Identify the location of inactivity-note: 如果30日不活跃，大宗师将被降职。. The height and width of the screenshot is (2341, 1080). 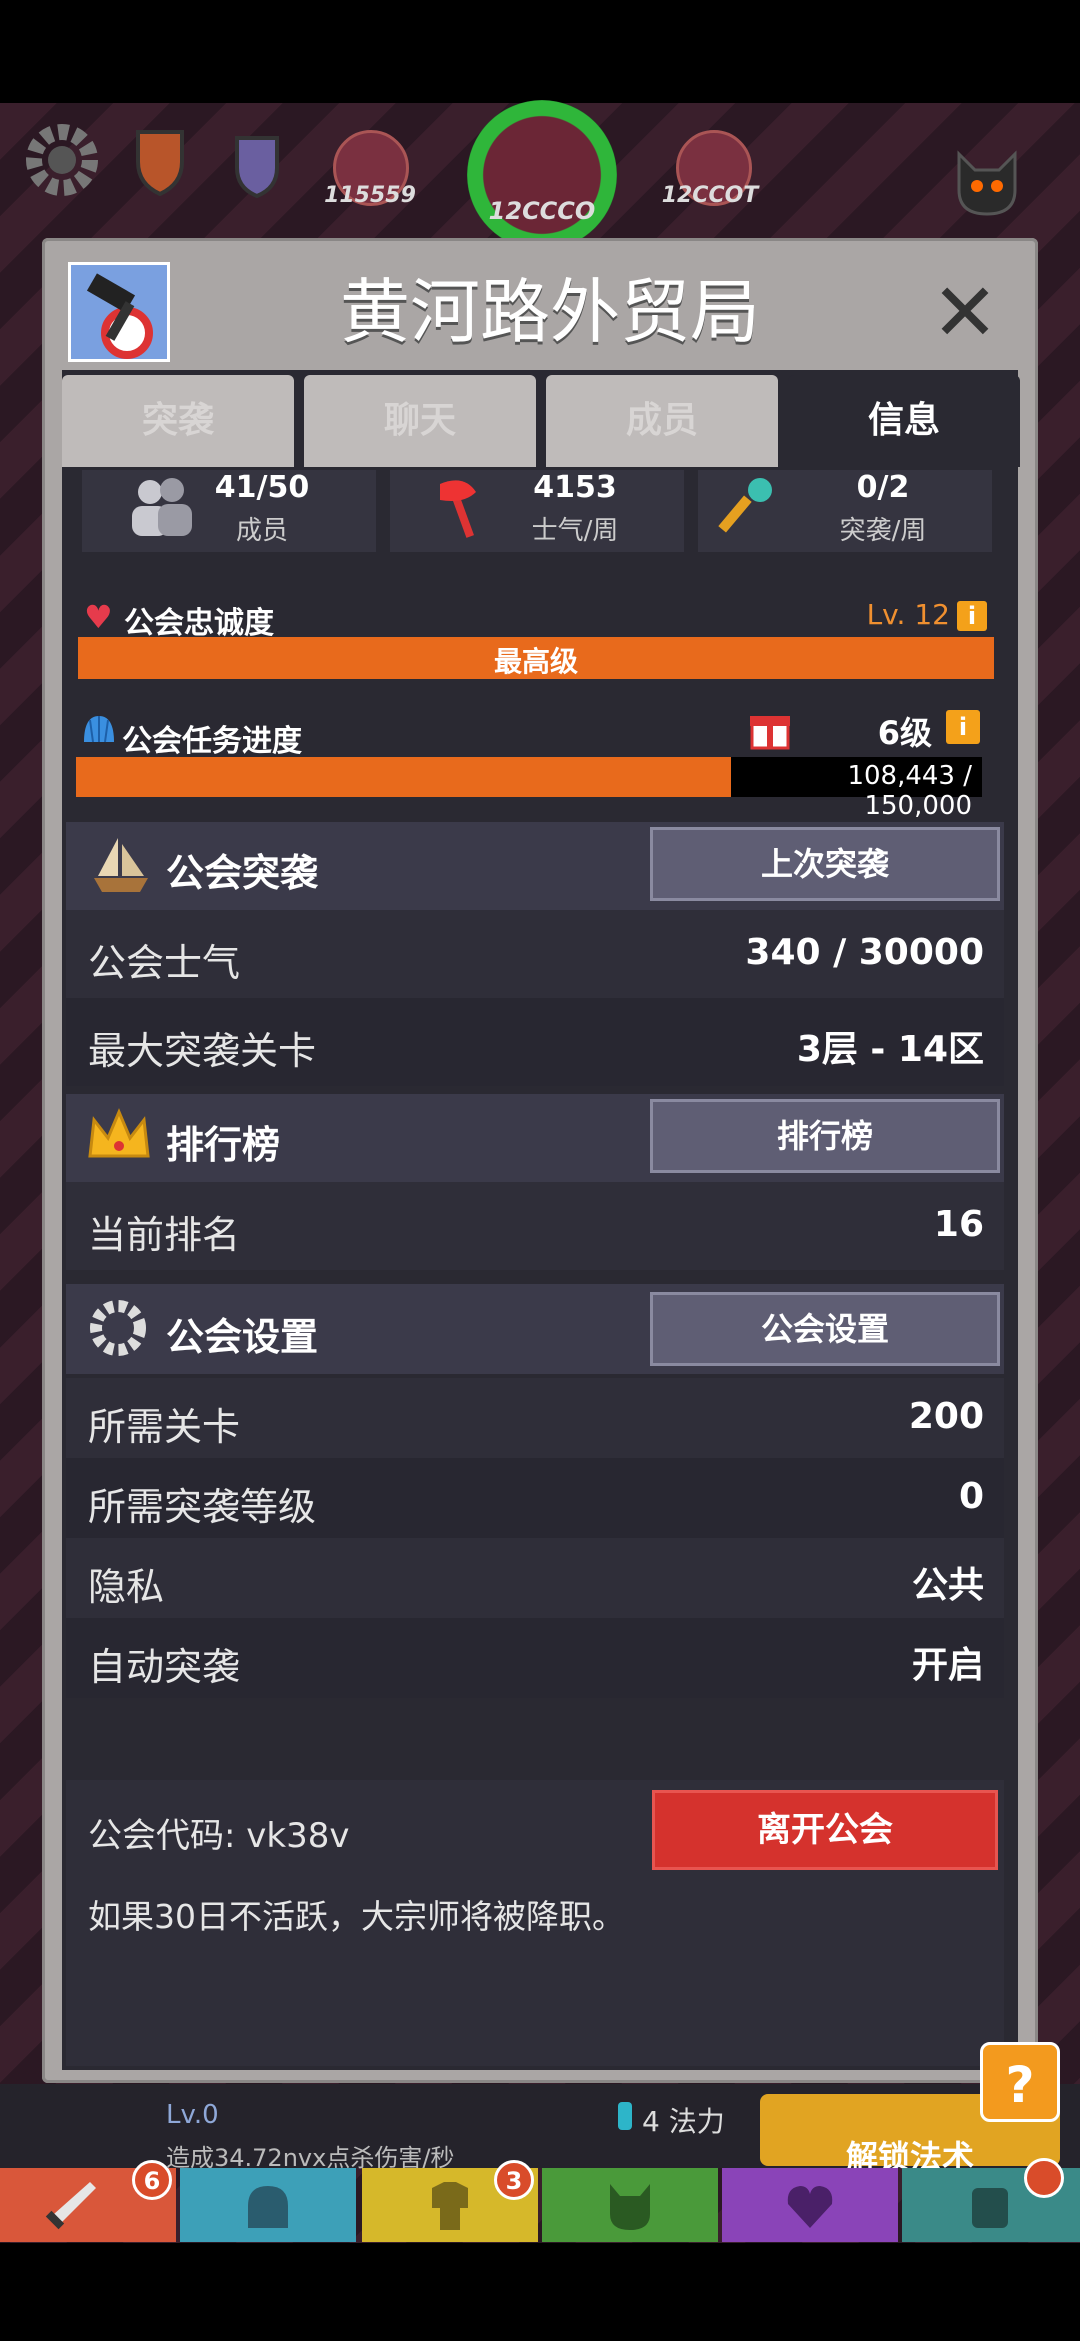
(356, 1916).